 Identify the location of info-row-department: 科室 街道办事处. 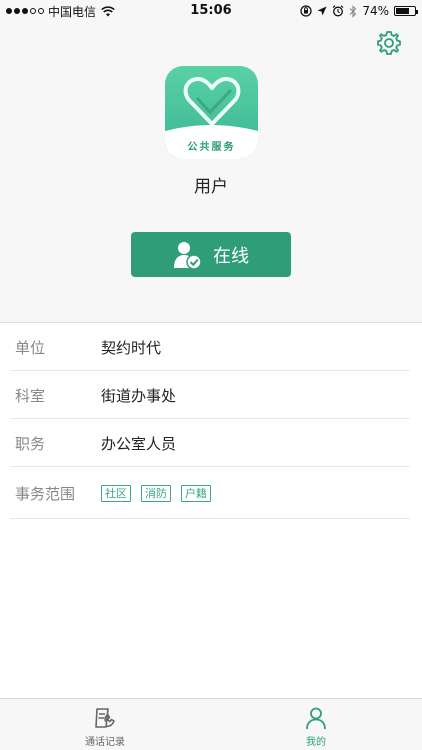
(211, 395).